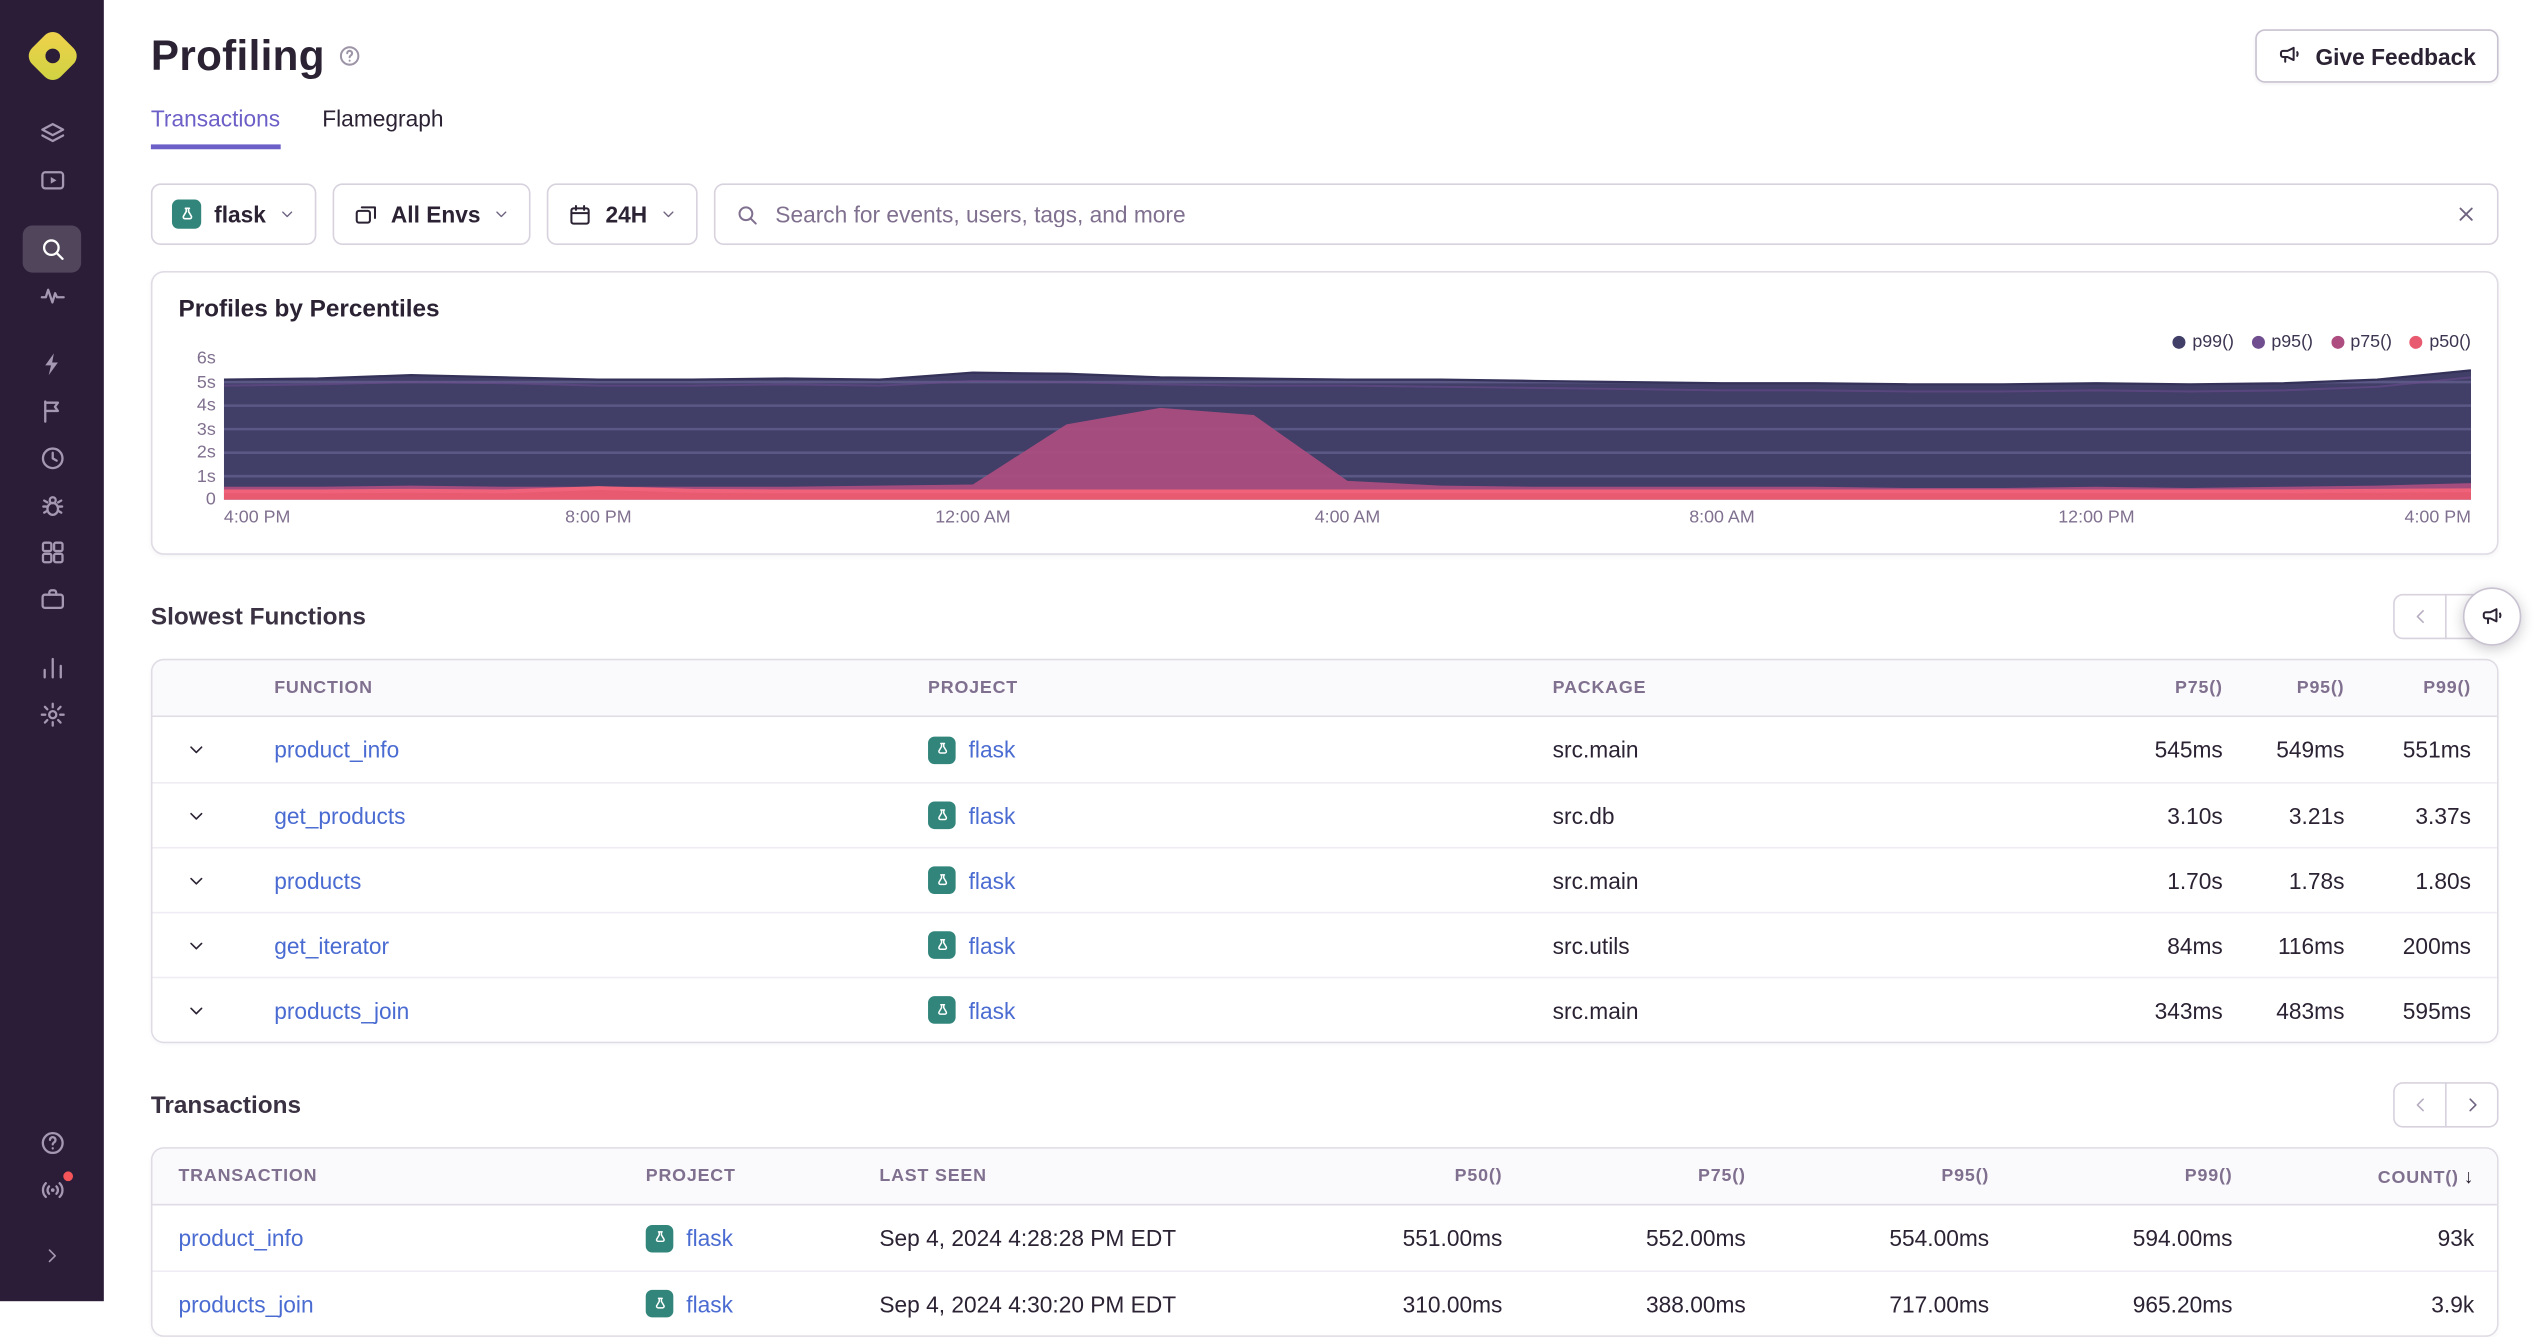 This screenshot has width=2544, height=1337. Describe the element at coordinates (52, 1142) in the screenshot. I see `sidebar-item-help` at that location.